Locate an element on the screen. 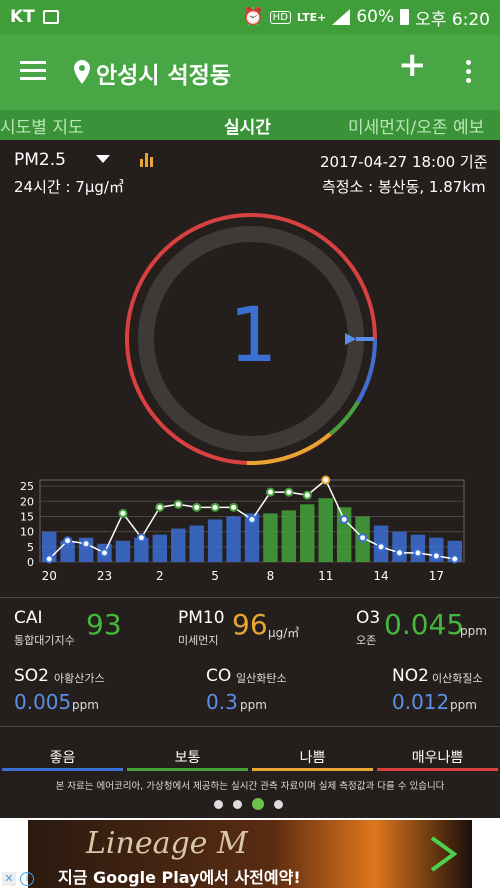  legend-normal: 보통 is located at coordinates (187, 758).